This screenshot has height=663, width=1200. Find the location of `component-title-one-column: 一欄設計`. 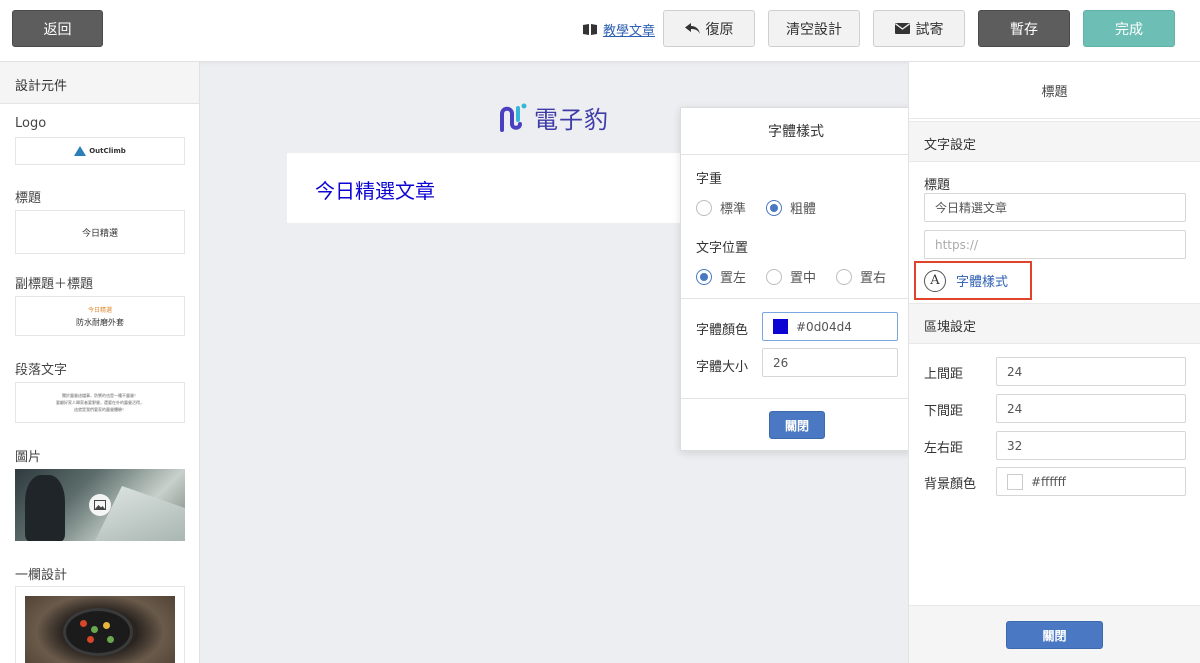

component-title-one-column: 一欄設計 is located at coordinates (41, 575).